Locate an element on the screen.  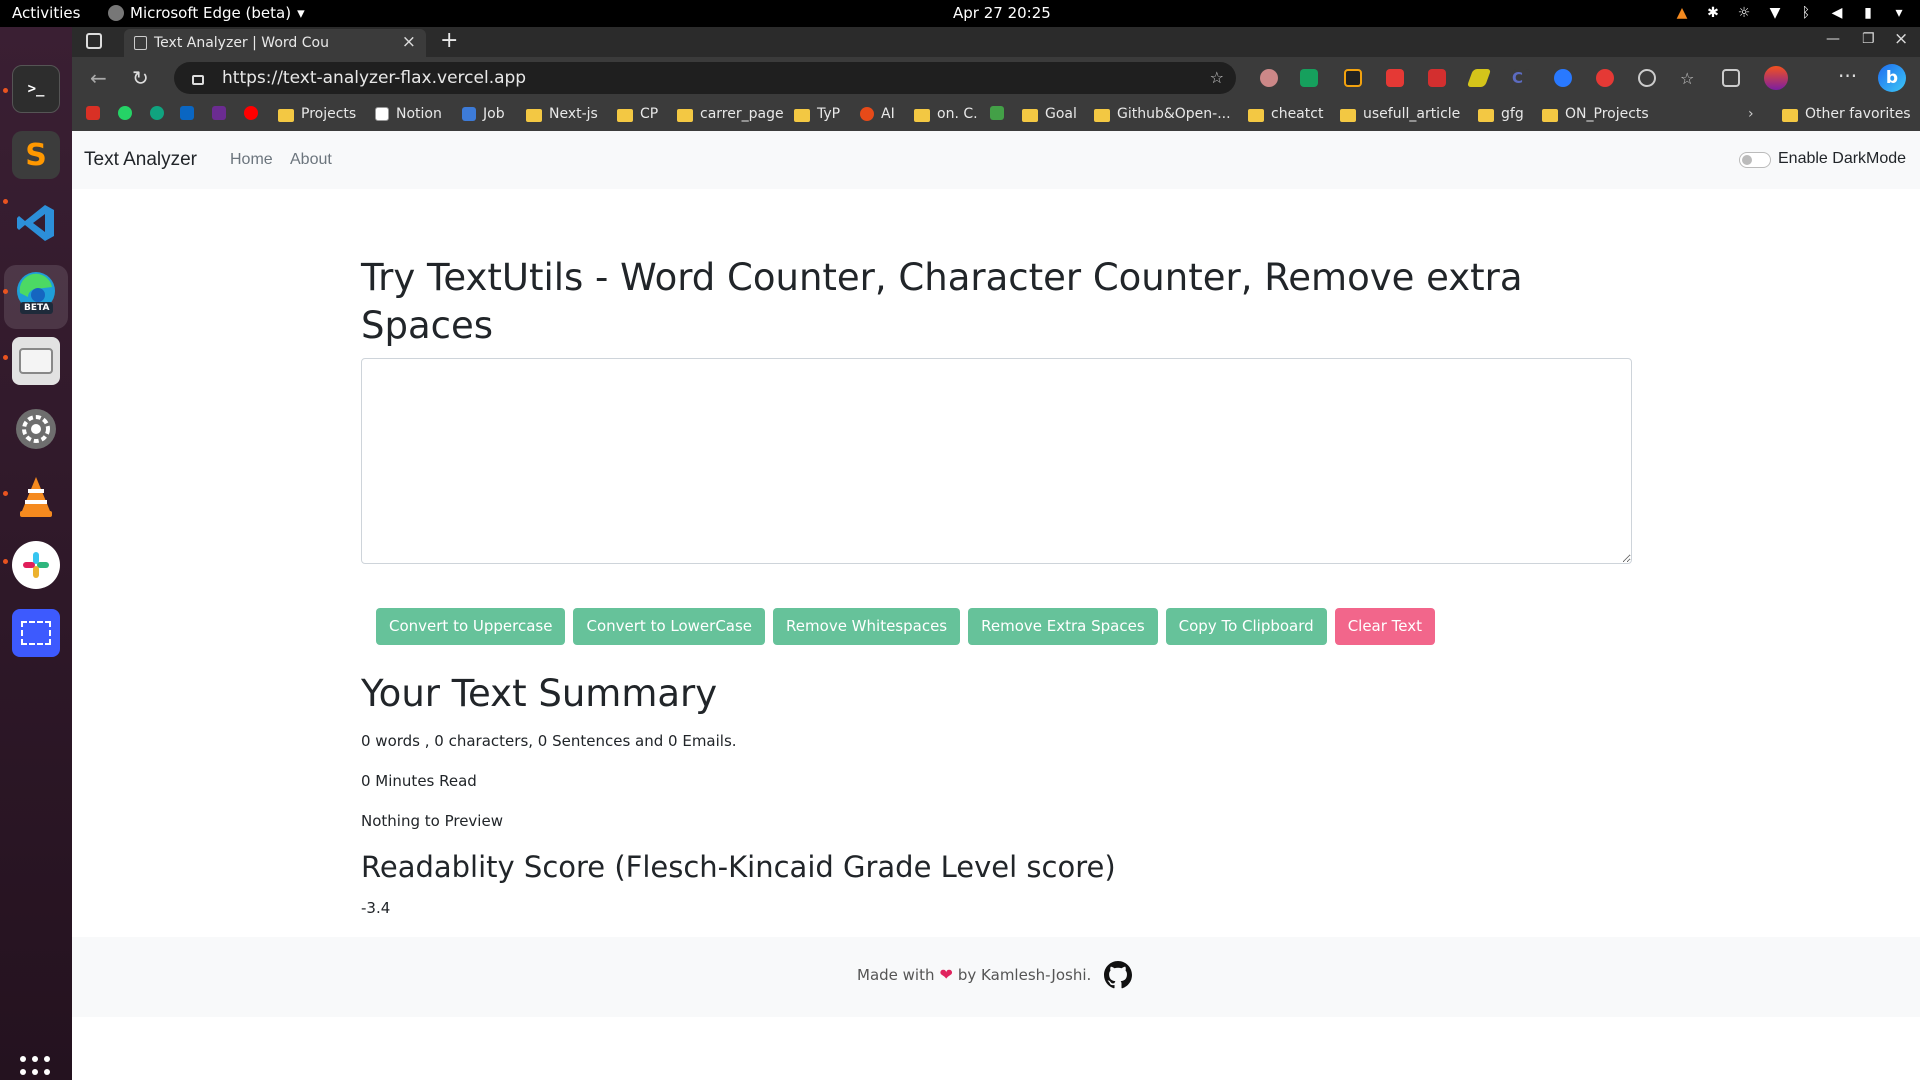
favorite-item: ON_Projects is located at coordinates (1595, 114).